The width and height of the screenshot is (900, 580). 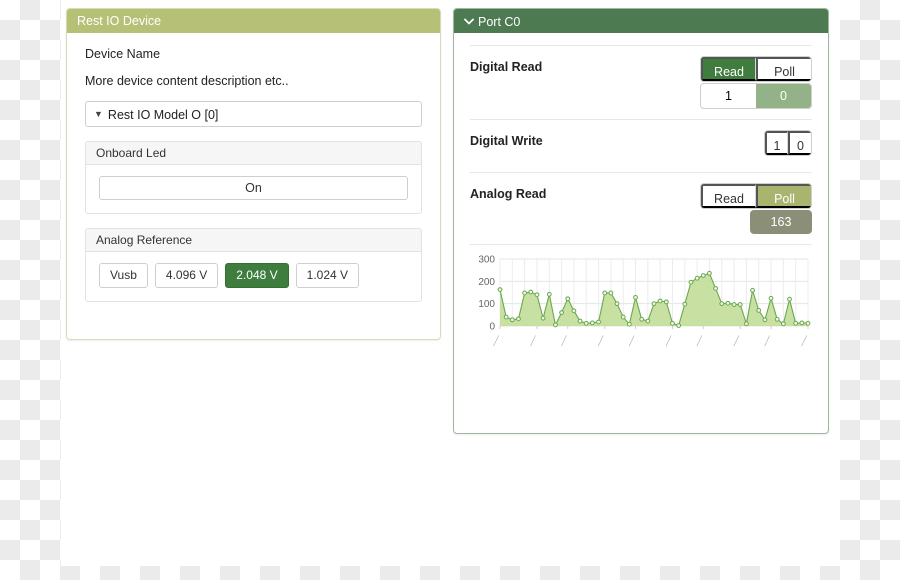 I want to click on onboard-led-toggle-button: On, so click(x=253, y=188).